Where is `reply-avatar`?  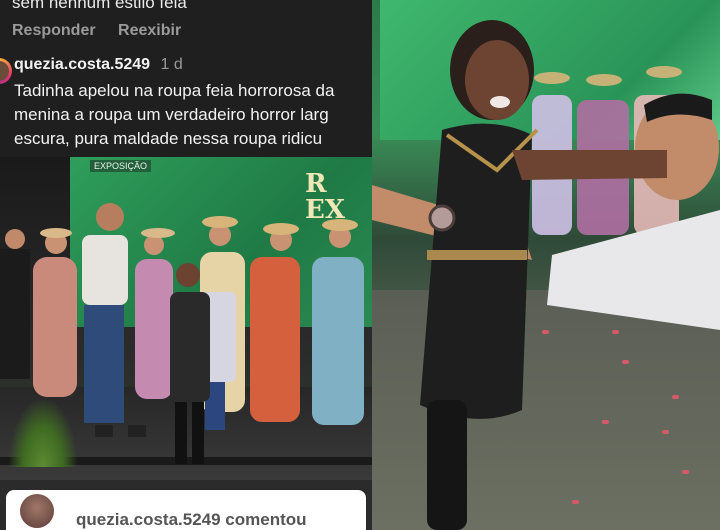
reply-avatar is located at coordinates (37, 511).